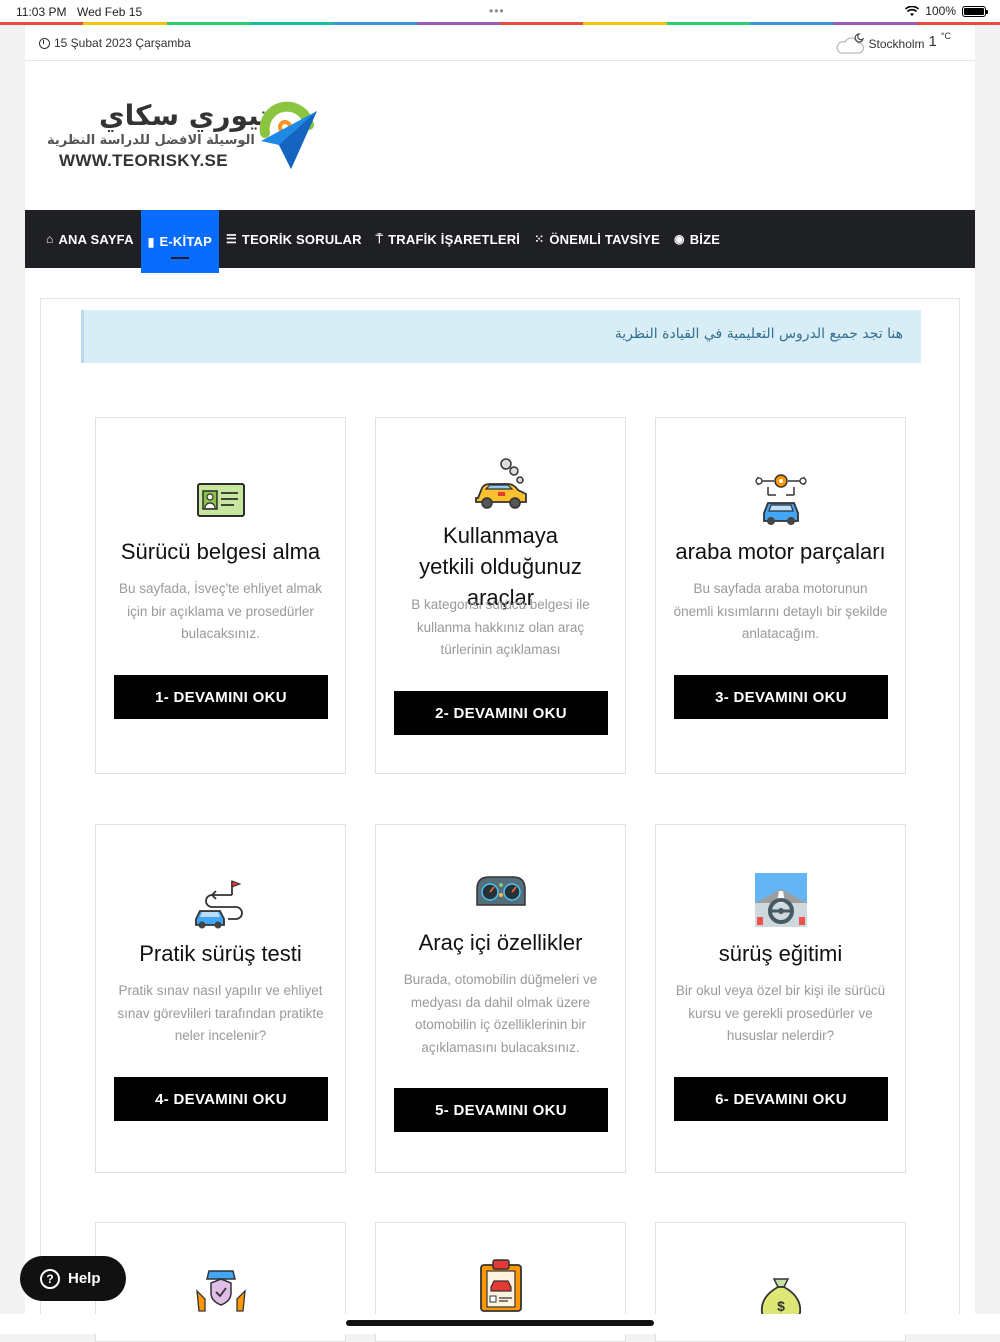 This screenshot has height=1342, width=1000. What do you see at coordinates (501, 487) in the screenshot?
I see `car-smoke-icon` at bounding box center [501, 487].